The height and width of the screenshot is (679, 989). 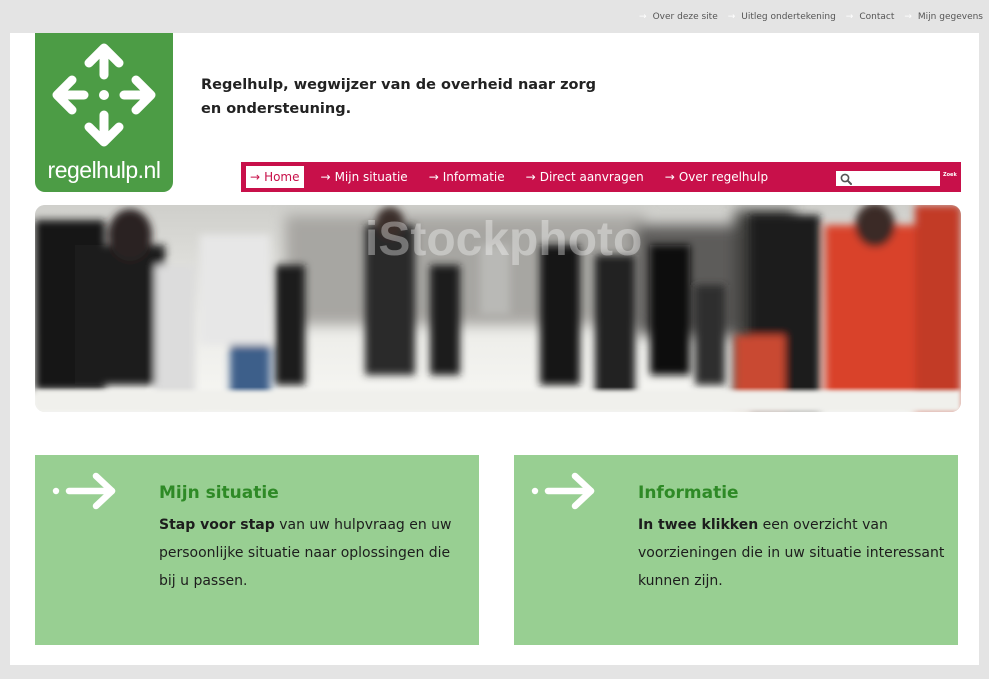 What do you see at coordinates (698, 525) in the screenshot?
I see `card-emphasis: In twee klikken` at bounding box center [698, 525].